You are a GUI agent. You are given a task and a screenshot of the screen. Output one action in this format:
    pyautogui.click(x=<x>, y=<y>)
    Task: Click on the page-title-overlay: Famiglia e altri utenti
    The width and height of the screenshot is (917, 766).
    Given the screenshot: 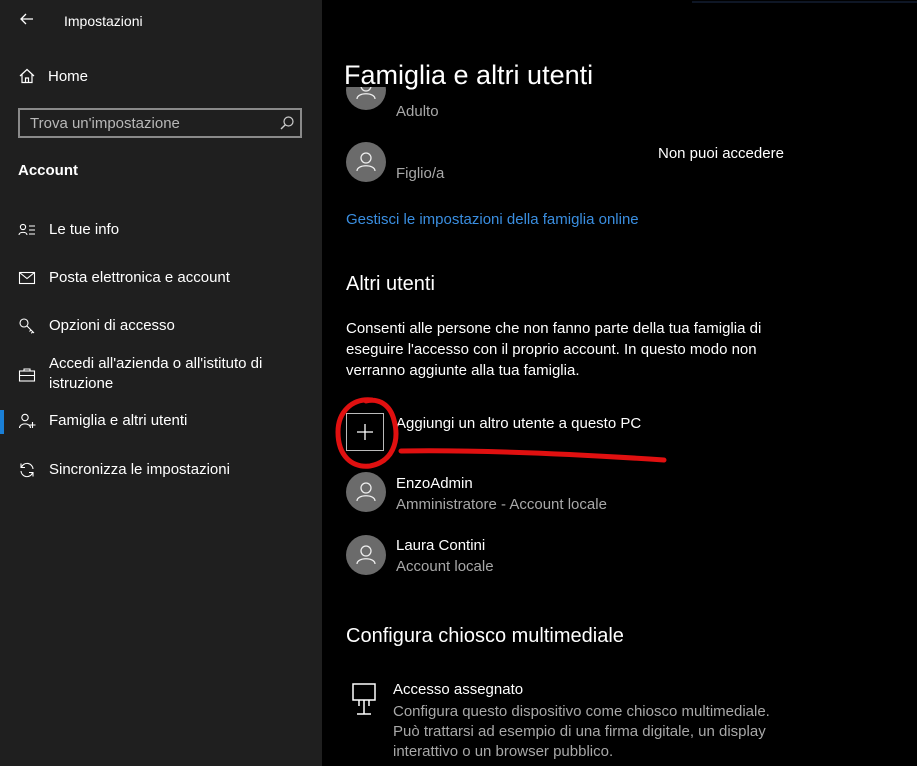 What is the action you would take?
    pyautogui.click(x=469, y=75)
    